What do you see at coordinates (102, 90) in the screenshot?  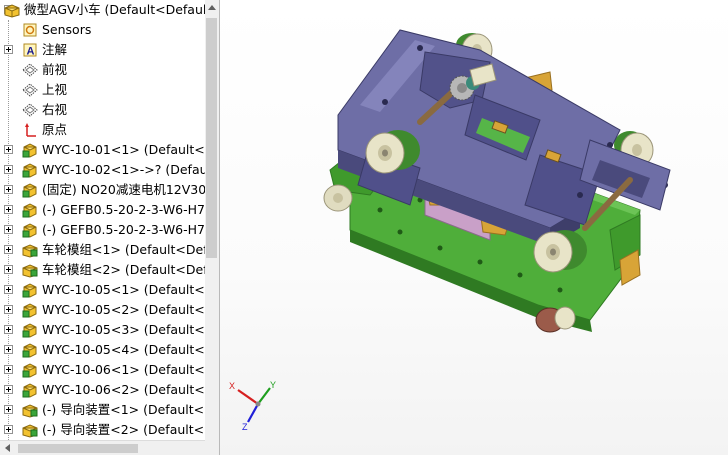 I see `tree-item: 上视` at bounding box center [102, 90].